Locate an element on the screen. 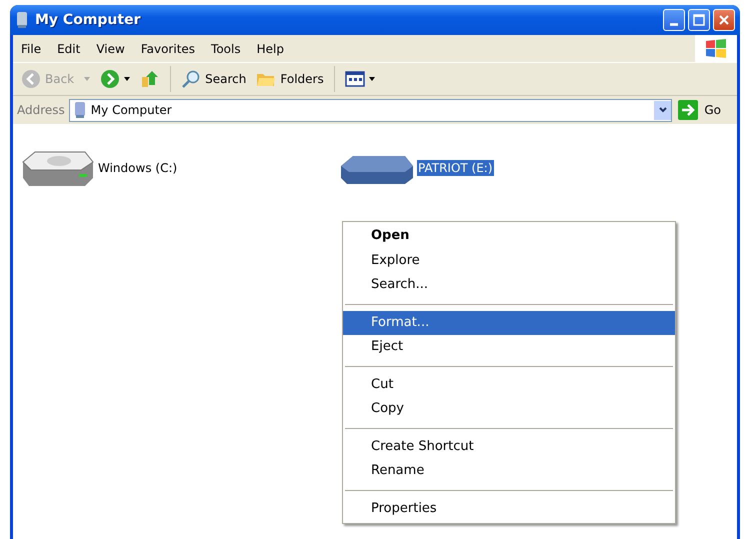  search-button: Search is located at coordinates (213, 79).